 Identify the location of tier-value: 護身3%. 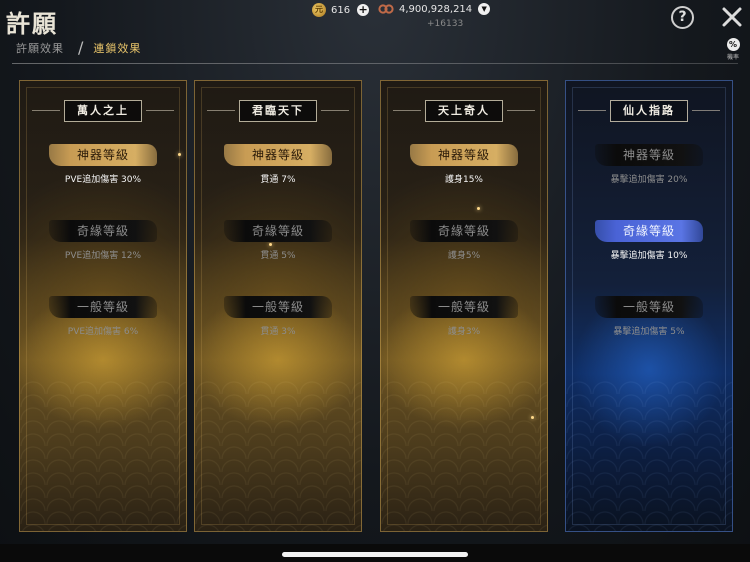
(464, 332).